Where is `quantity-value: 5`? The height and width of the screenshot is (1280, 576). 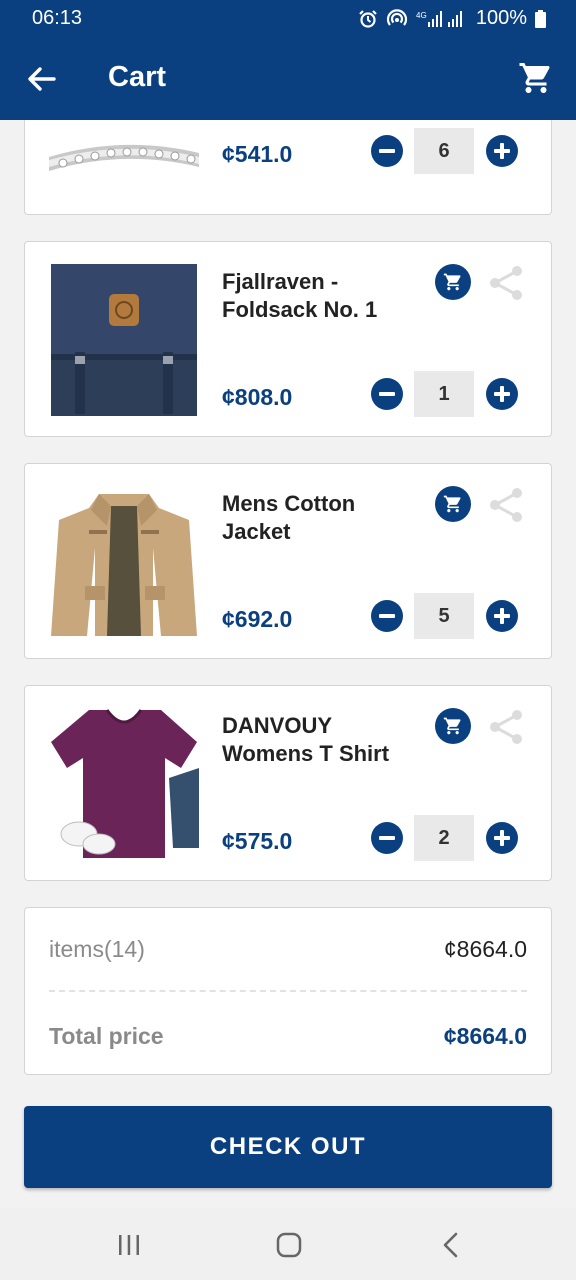 quantity-value: 5 is located at coordinates (444, 616).